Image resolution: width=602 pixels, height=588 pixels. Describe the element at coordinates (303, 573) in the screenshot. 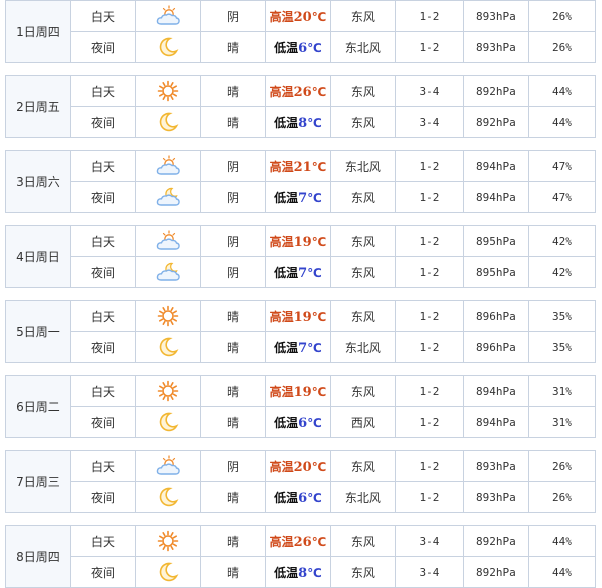

I see `low-temp-value: 8` at that location.